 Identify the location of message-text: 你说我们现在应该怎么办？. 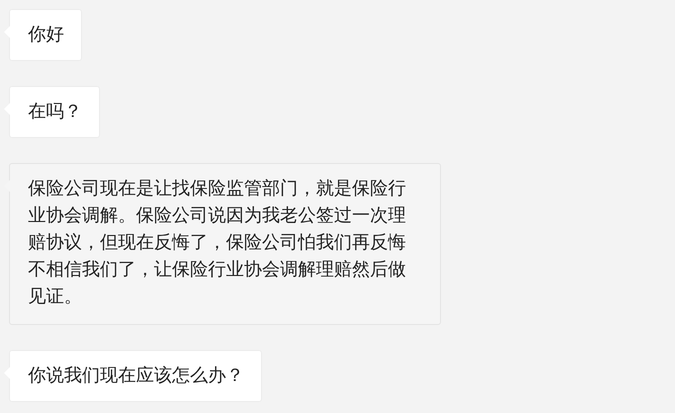
(136, 376).